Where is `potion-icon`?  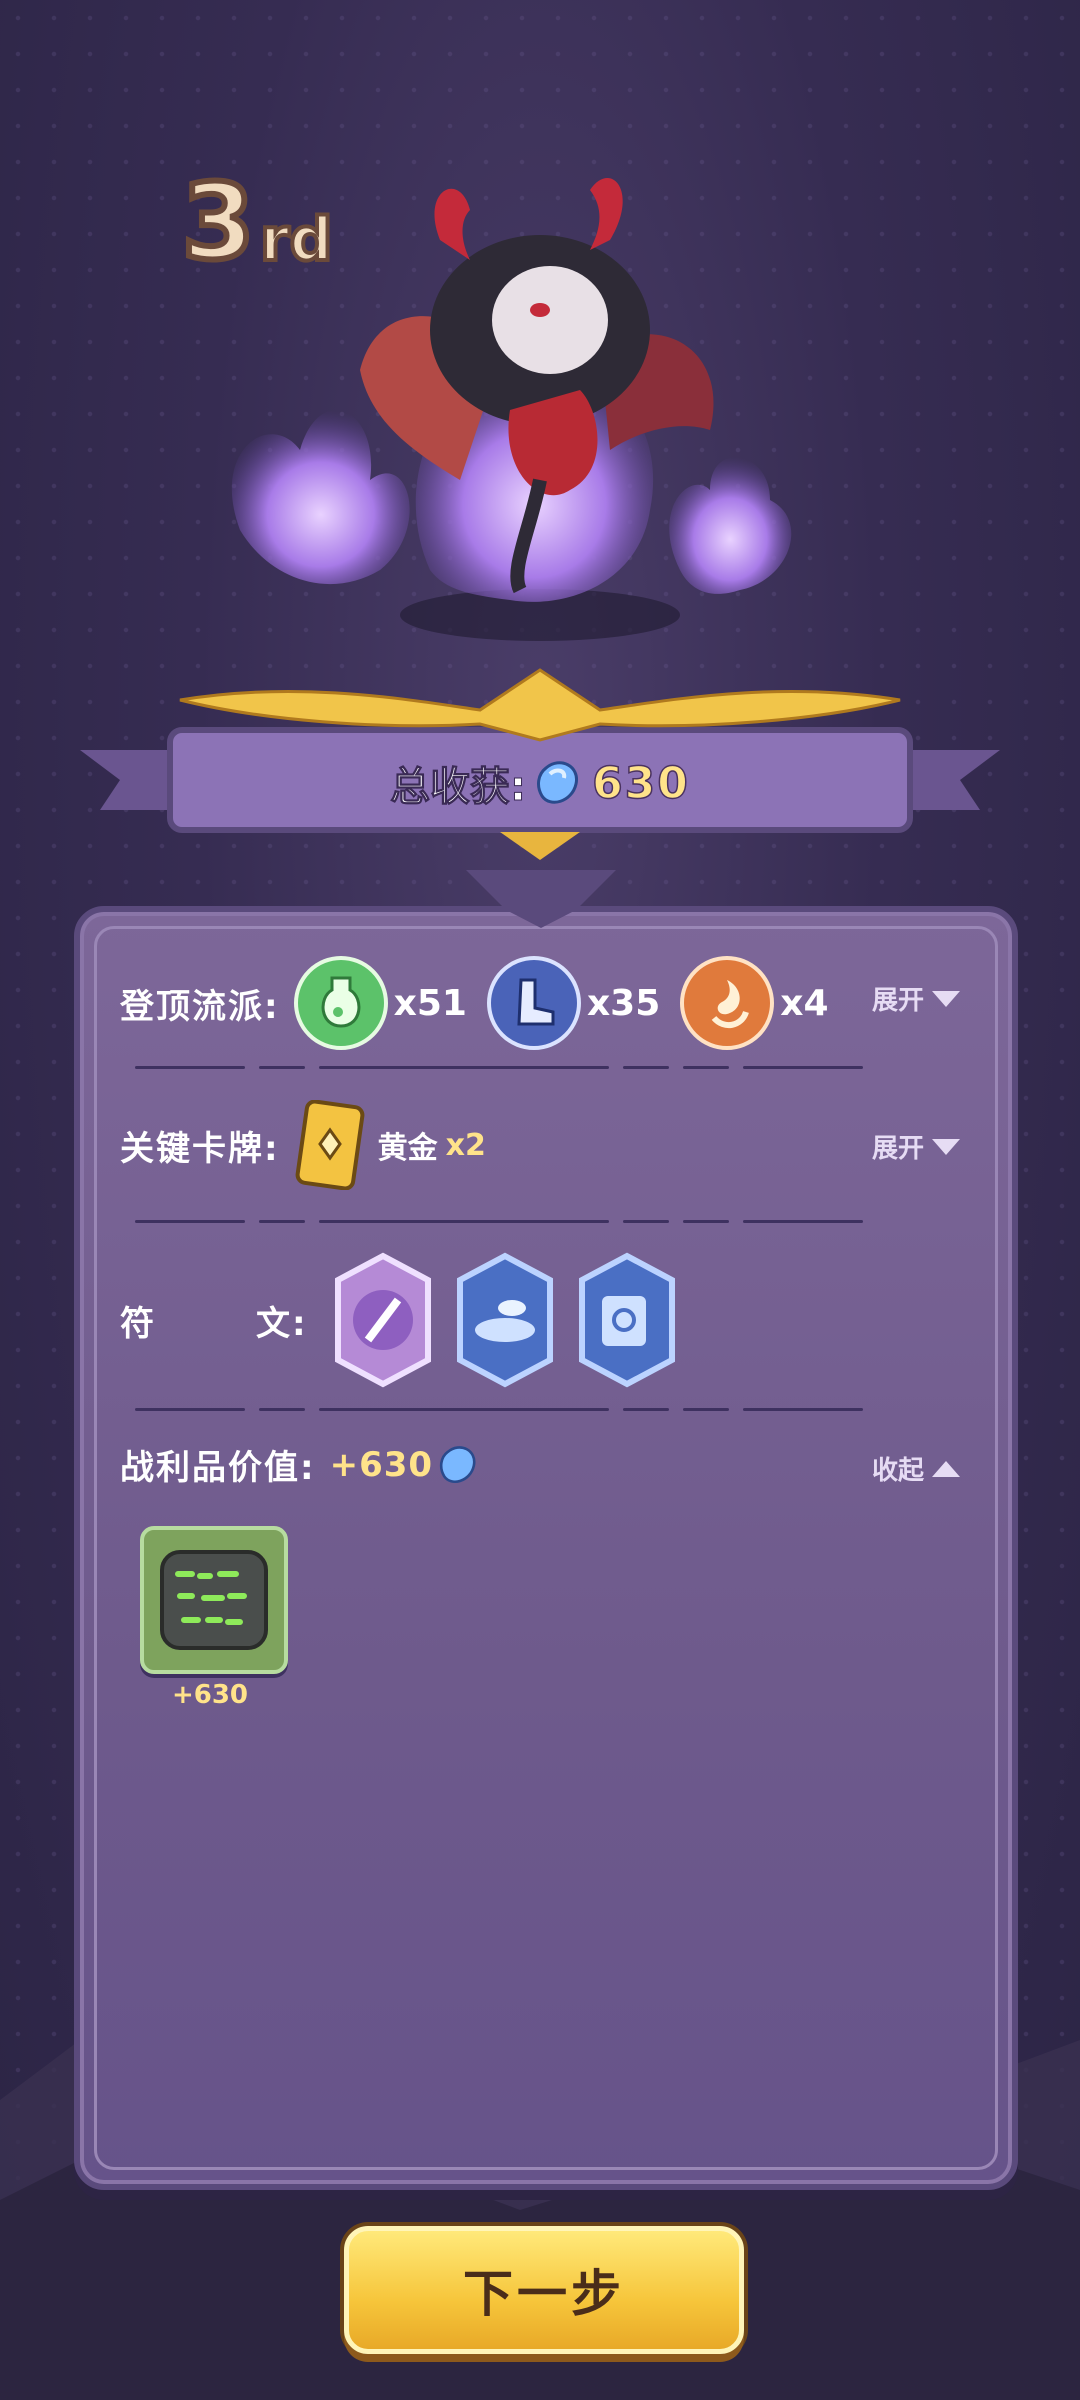 potion-icon is located at coordinates (340, 1003).